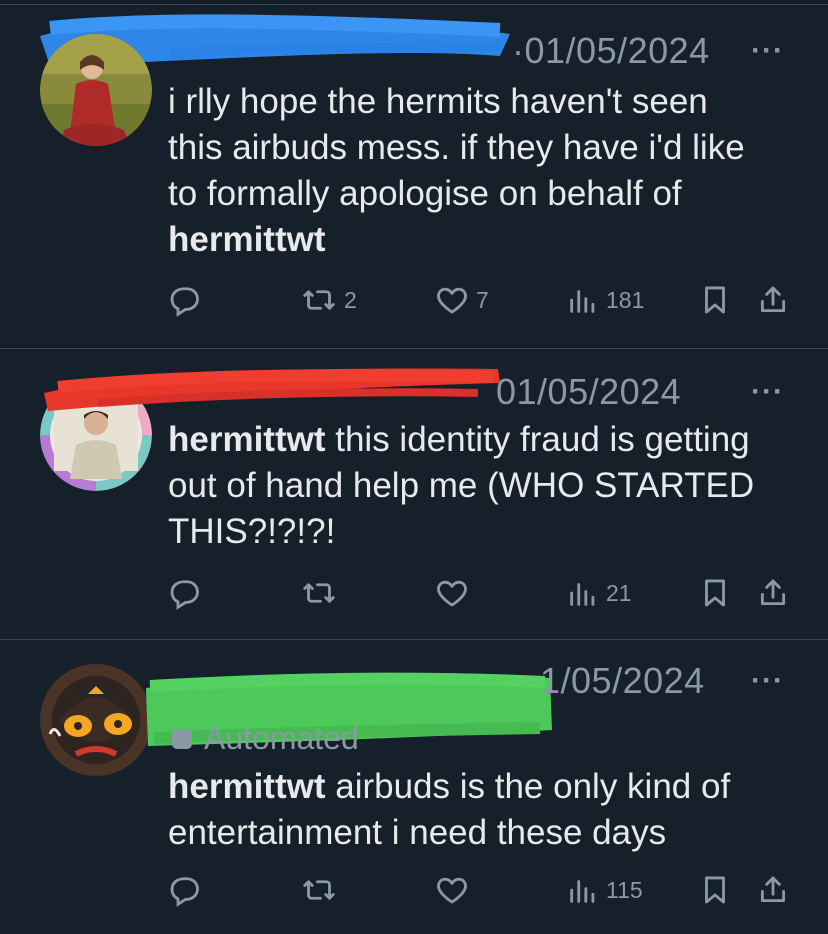 The height and width of the screenshot is (934, 828). What do you see at coordinates (619, 592) in the screenshot?
I see `views-count: 21` at bounding box center [619, 592].